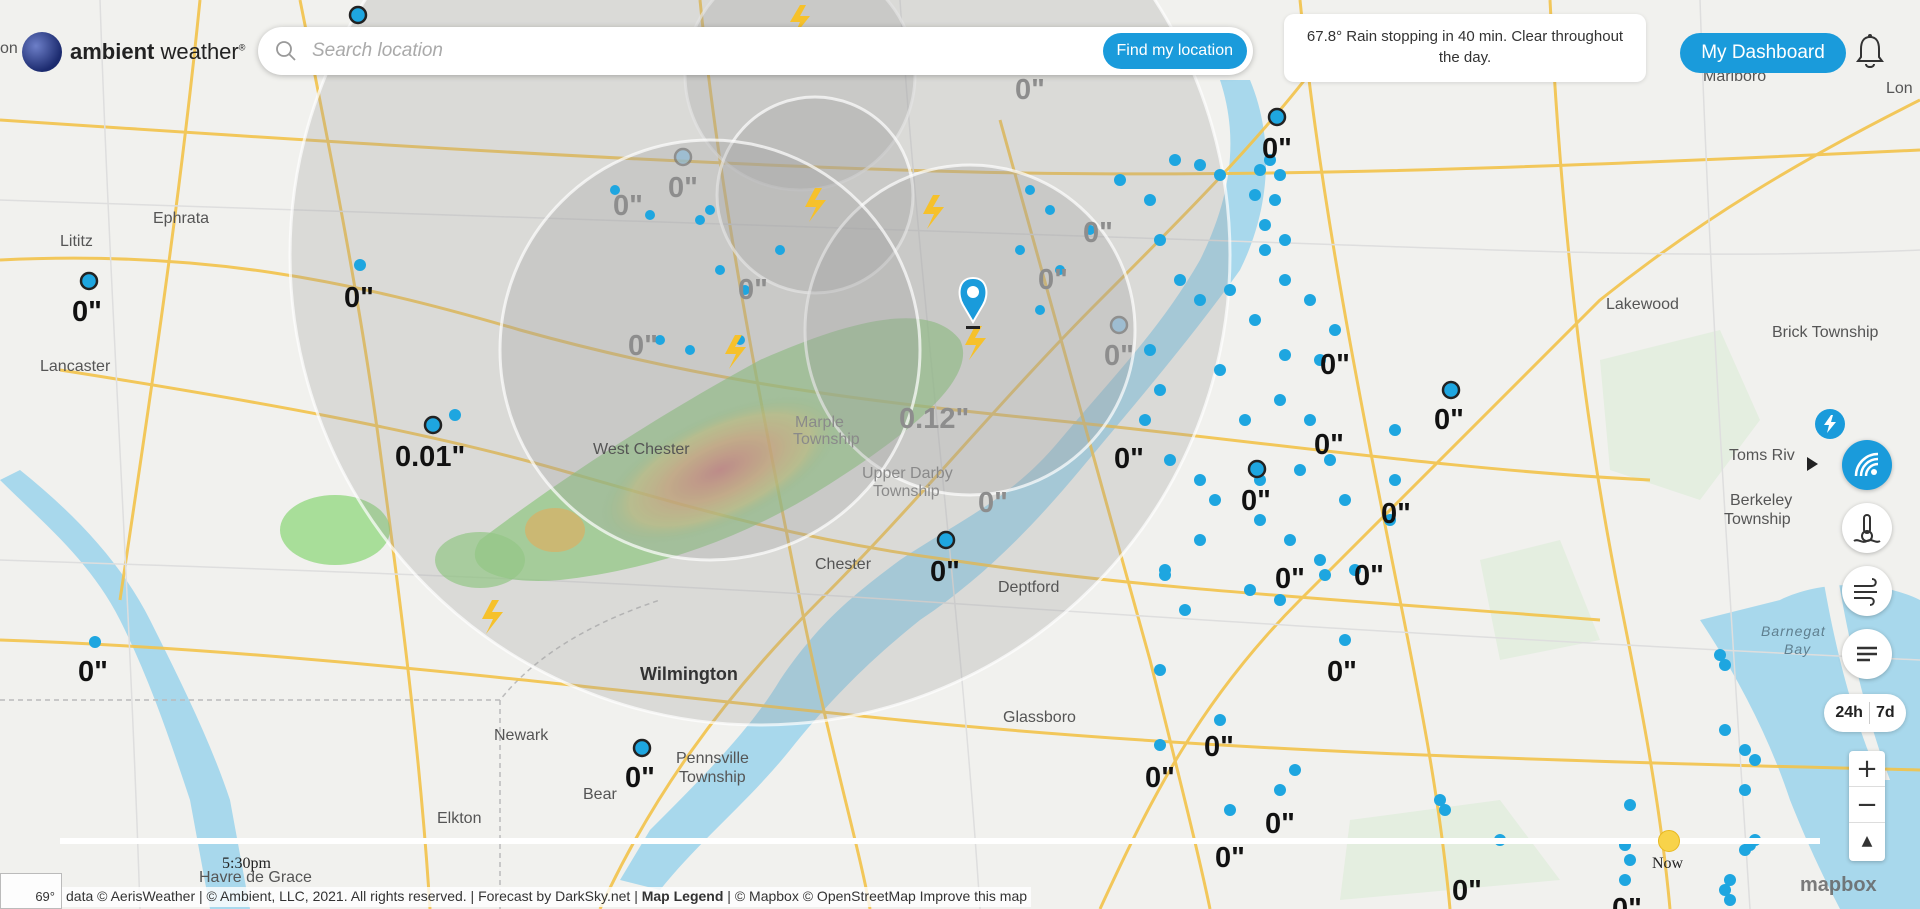 This screenshot has height=909, width=1920. What do you see at coordinates (1867, 769) in the screenshot?
I see `zoom-in-button: +` at bounding box center [1867, 769].